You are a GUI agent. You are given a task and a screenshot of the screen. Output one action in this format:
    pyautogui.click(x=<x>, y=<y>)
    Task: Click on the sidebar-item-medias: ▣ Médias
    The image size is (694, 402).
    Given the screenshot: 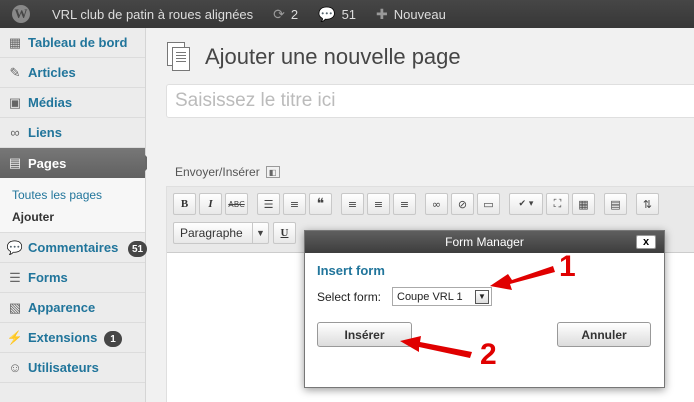 What is the action you would take?
    pyautogui.click(x=72, y=103)
    